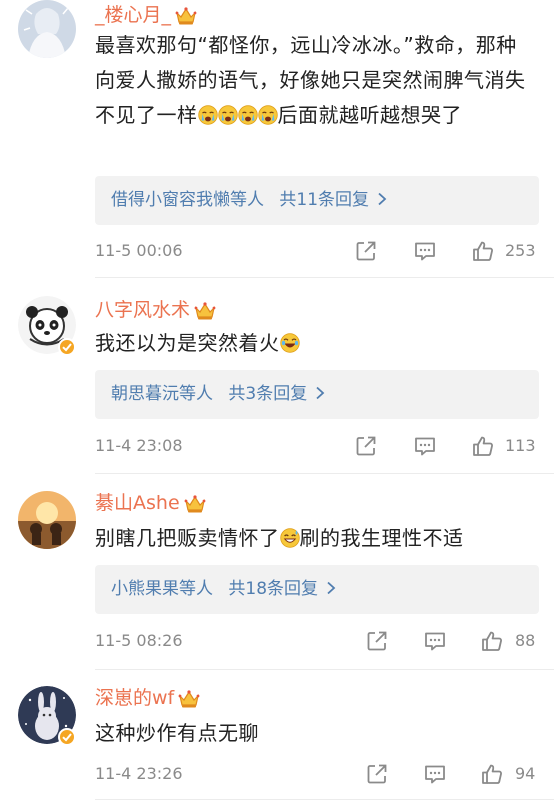 The image size is (554, 804). I want to click on like-count: 113, so click(520, 445).